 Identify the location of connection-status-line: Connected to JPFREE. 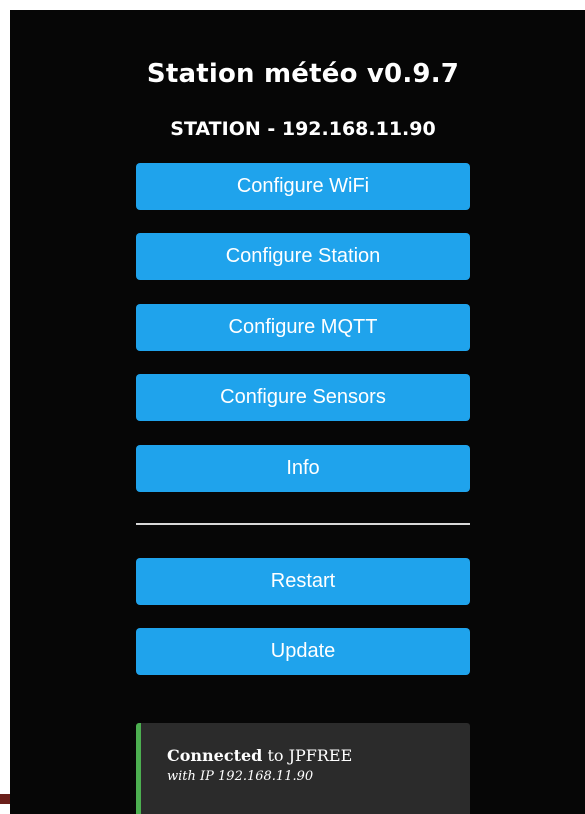
(318, 756).